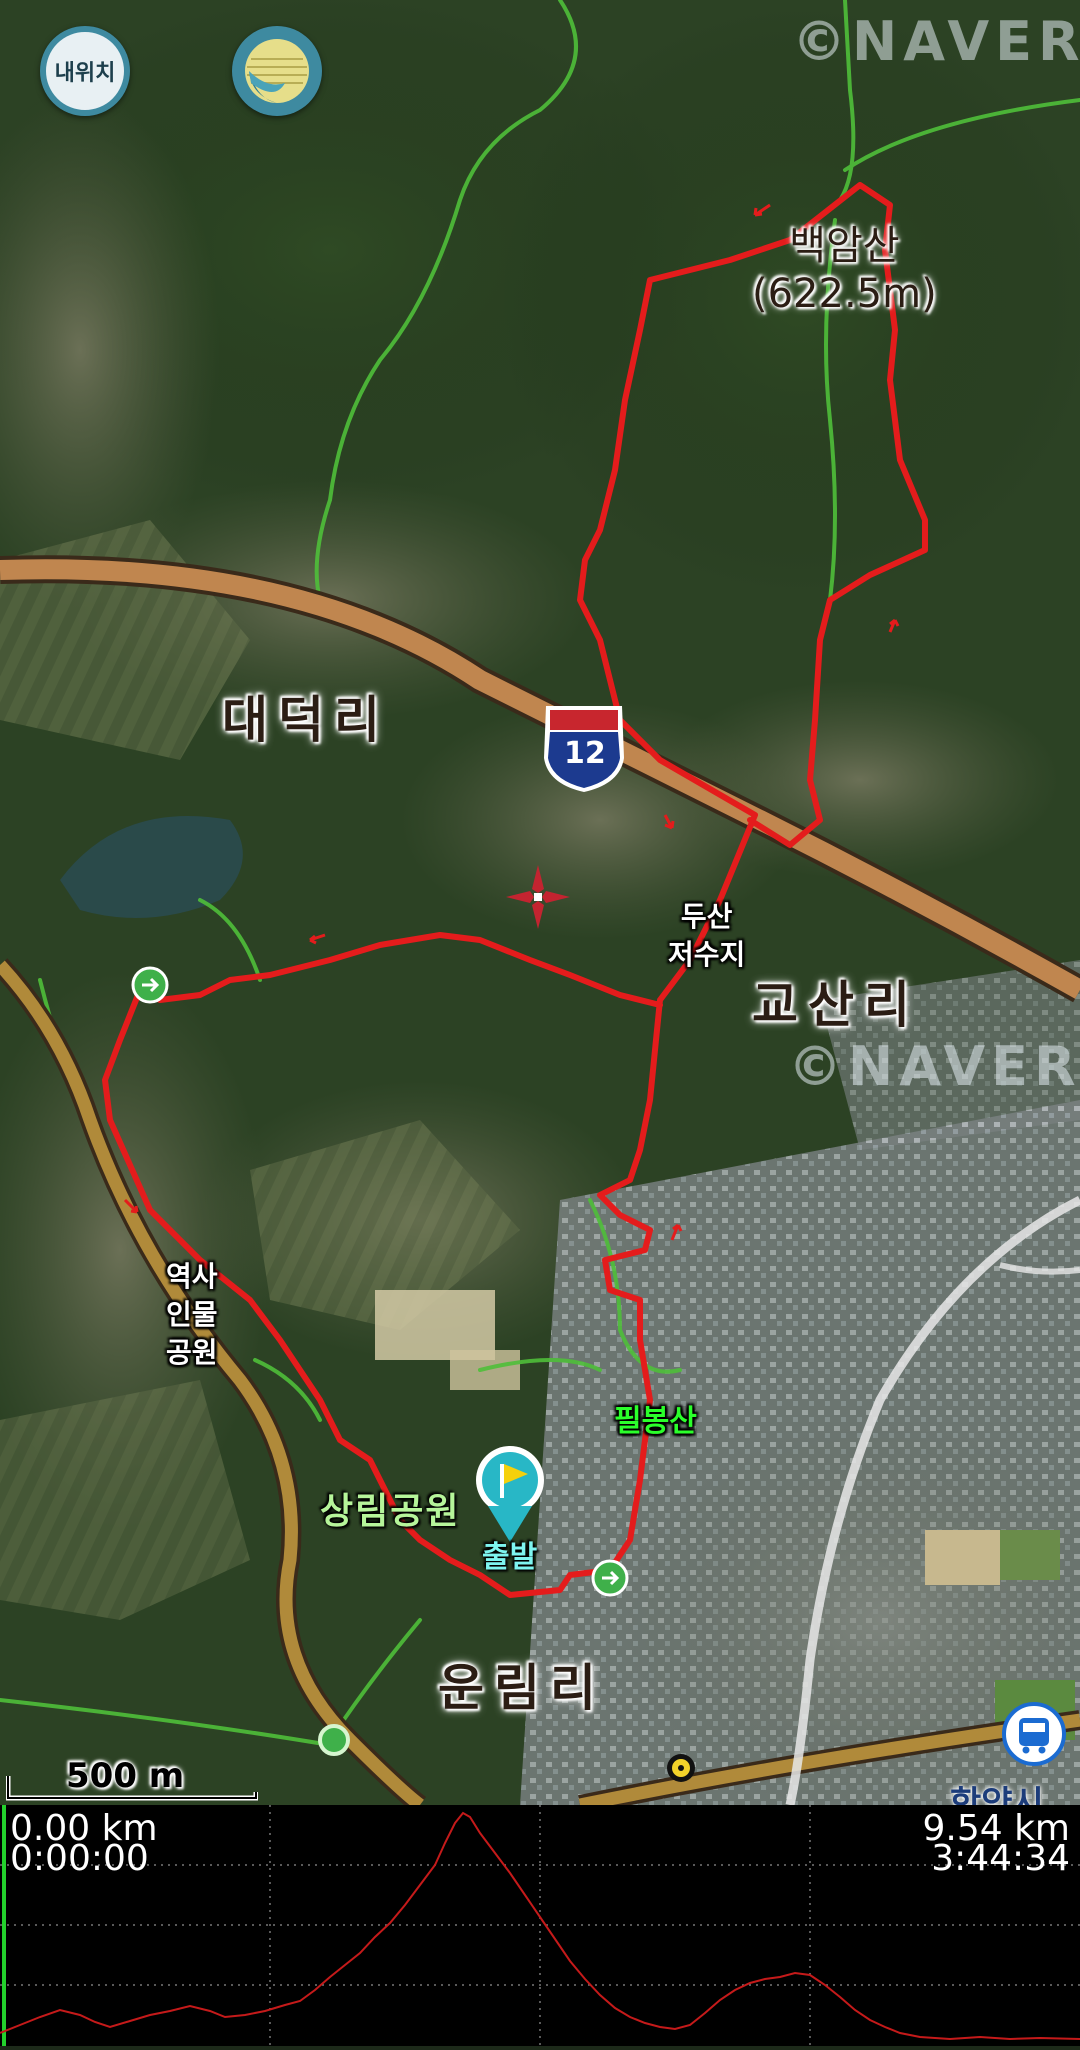 The height and width of the screenshot is (2050, 1080). What do you see at coordinates (836, 1005) in the screenshot?
I see `place-label-gyosan: 교산리` at bounding box center [836, 1005].